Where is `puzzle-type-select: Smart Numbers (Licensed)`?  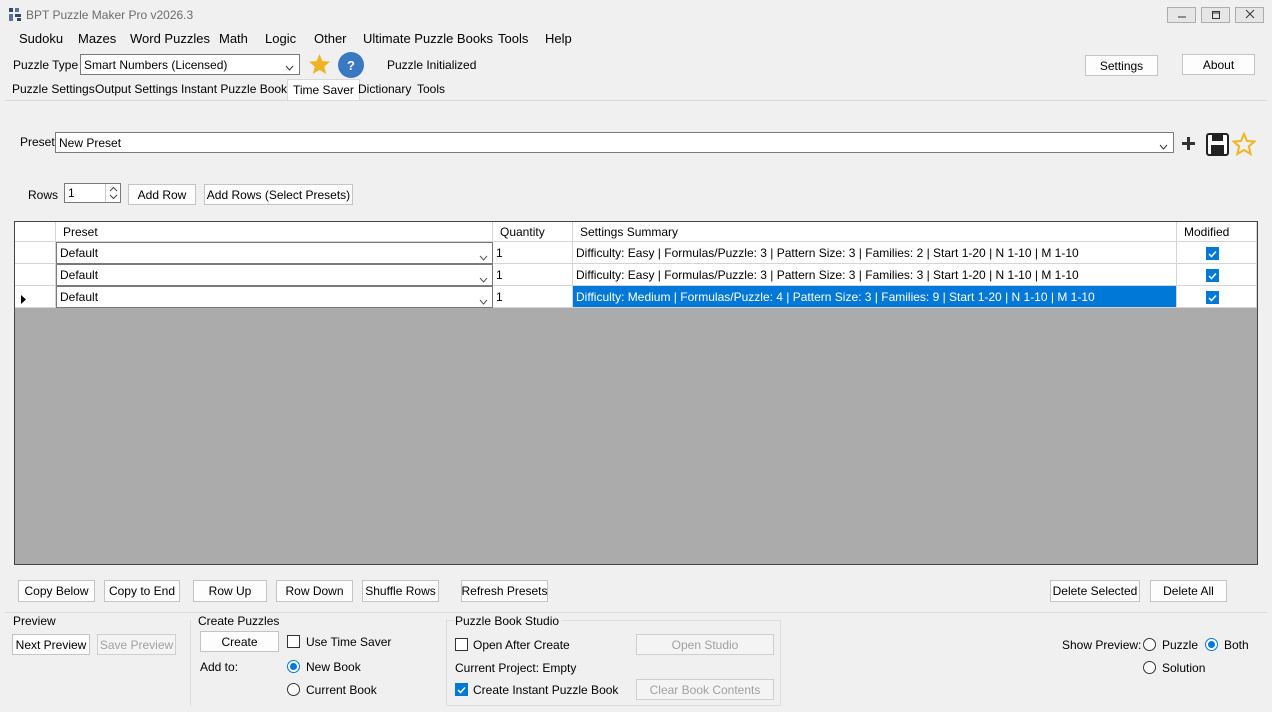 puzzle-type-select: Smart Numbers (Licensed) is located at coordinates (190, 64).